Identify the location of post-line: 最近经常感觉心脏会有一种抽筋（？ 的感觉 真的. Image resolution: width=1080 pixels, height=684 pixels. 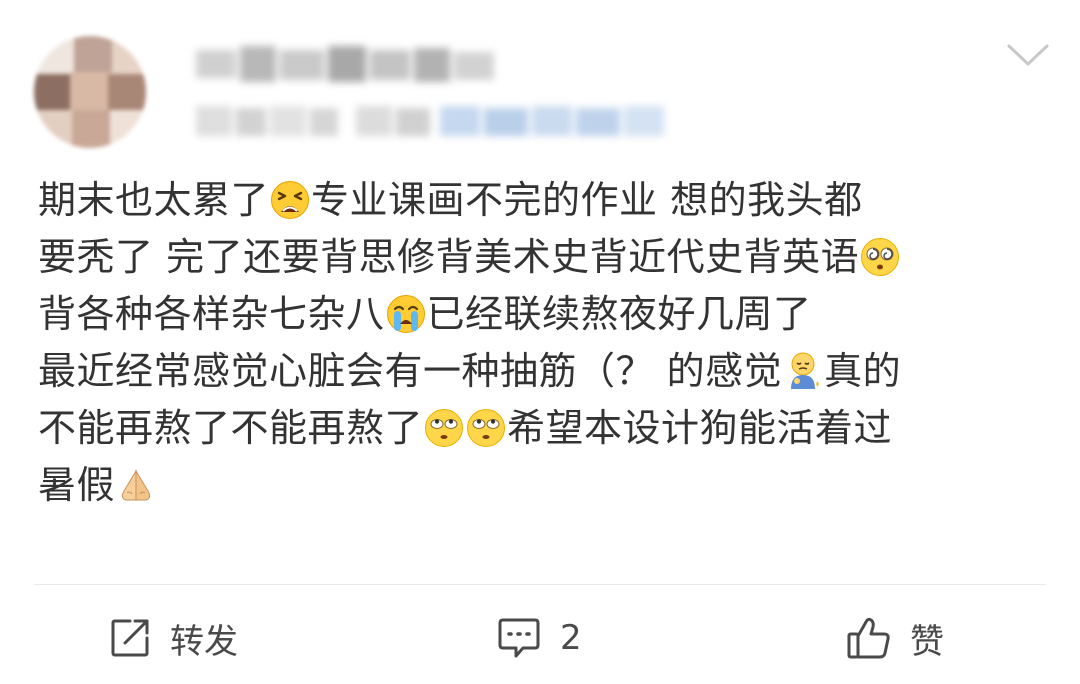
(543, 371).